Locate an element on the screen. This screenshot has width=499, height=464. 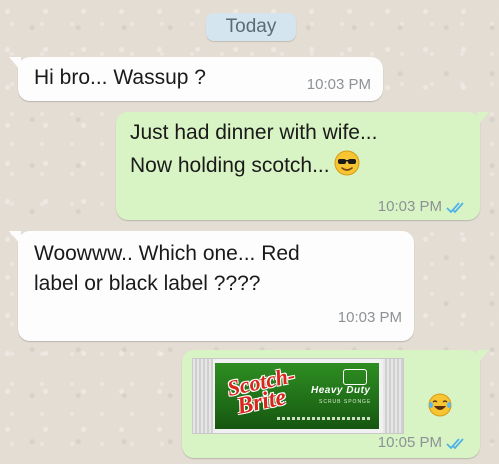
product-subtext: SCRUB SPONGE is located at coordinates (345, 402).